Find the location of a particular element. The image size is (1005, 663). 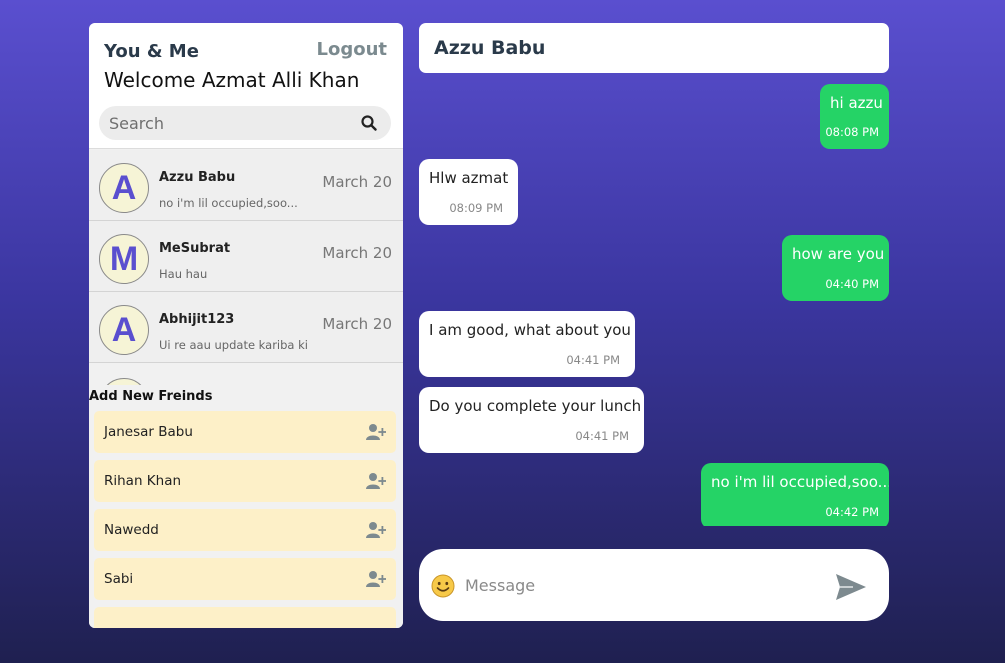

friend-suggestion: Sabi is located at coordinates (245, 579).